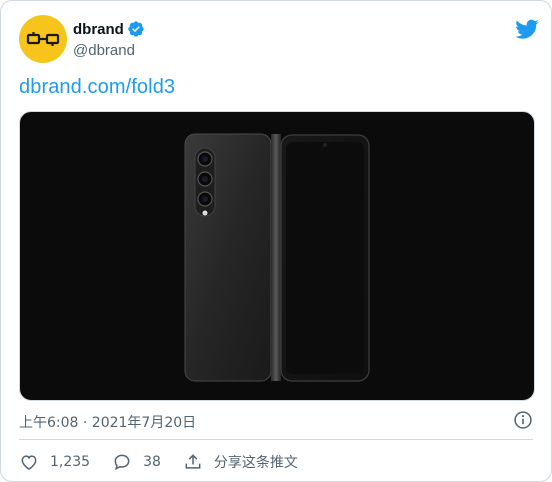  What do you see at coordinates (136, 29) in the screenshot?
I see `verified-badge-icon` at bounding box center [136, 29].